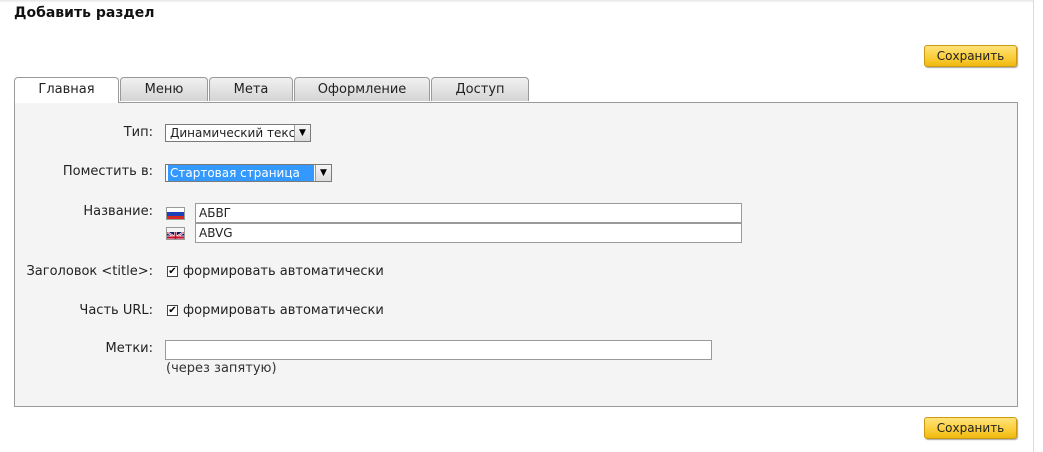 The image size is (1043, 452). What do you see at coordinates (1033, 226) in the screenshot?
I see `page-right-border` at bounding box center [1033, 226].